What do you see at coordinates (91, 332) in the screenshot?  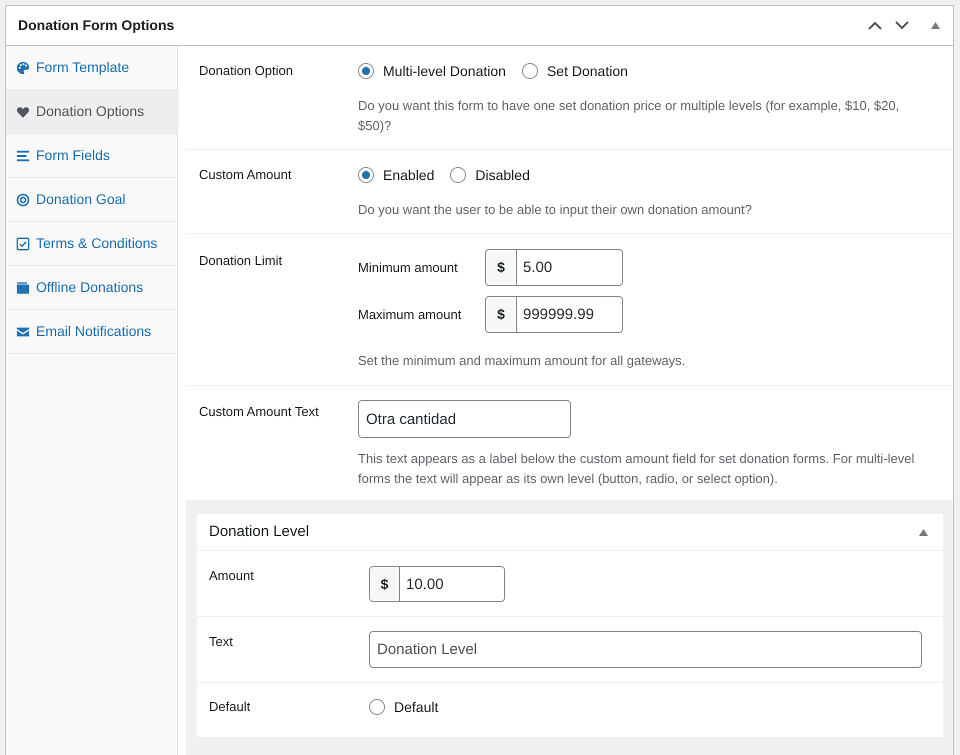 I see `sidebar-item: Email Notifications` at bounding box center [91, 332].